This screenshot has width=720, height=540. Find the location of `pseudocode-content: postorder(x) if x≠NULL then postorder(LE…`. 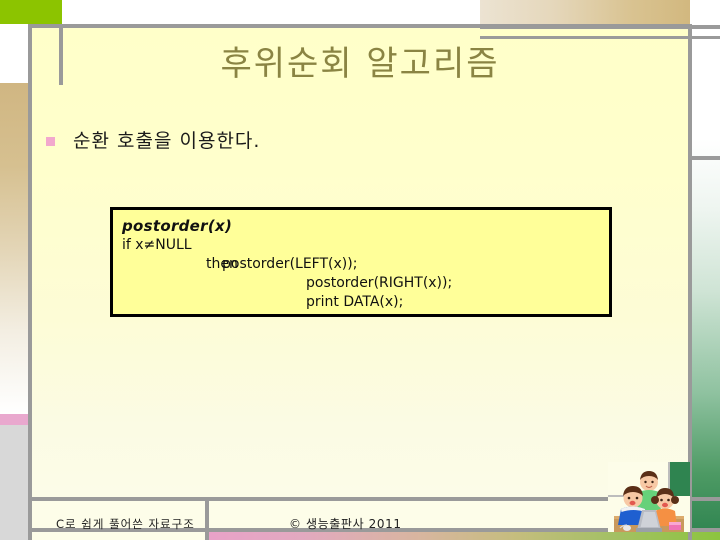

pseudocode-content: postorder(x) if x≠NULL then postorder(LE… is located at coordinates (361, 261).